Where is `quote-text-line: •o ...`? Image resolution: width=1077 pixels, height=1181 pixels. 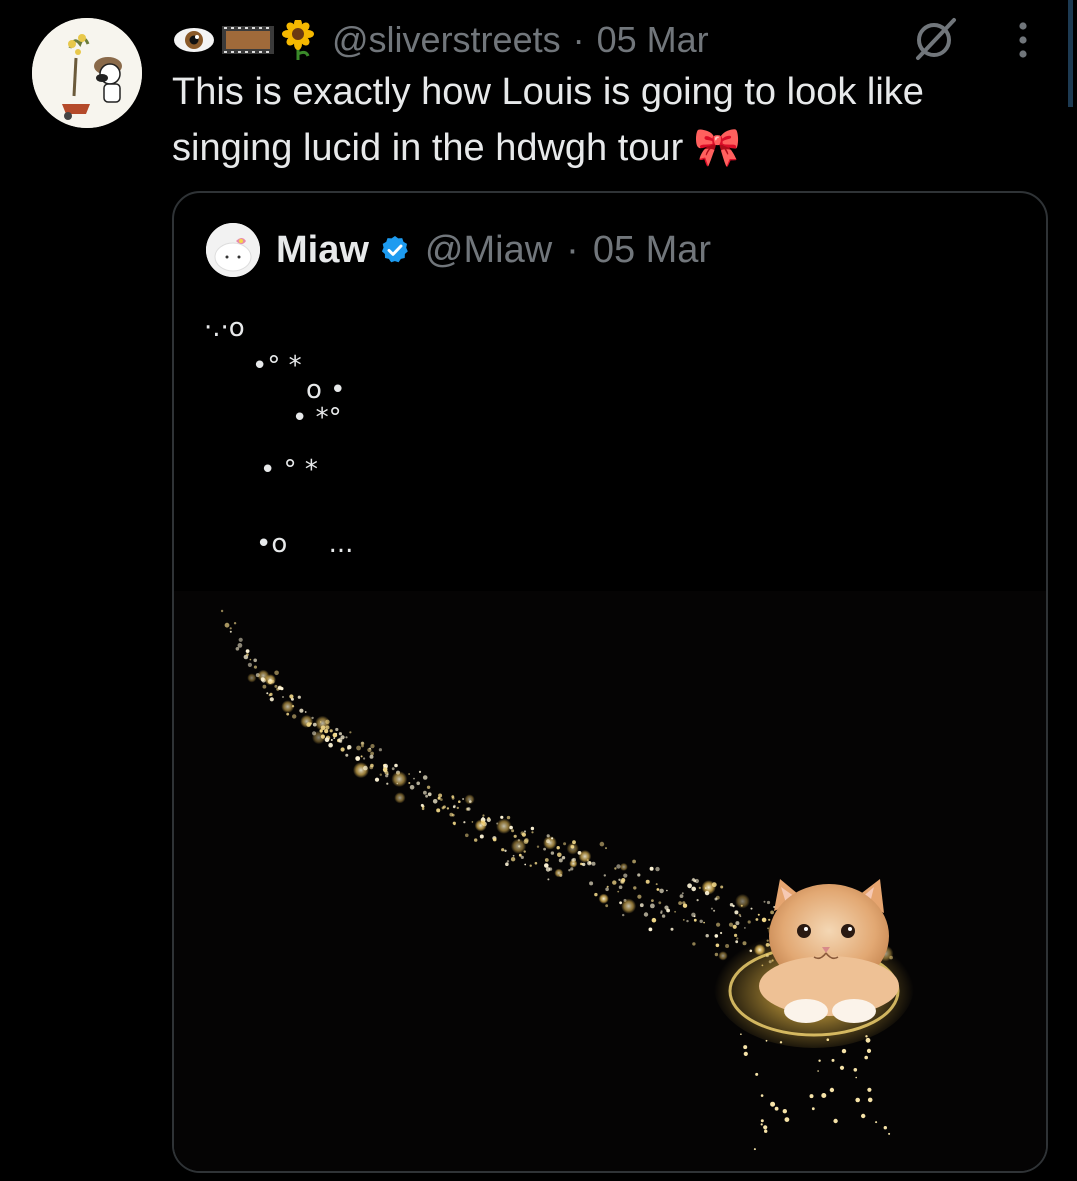
quote-text-line: •o ... is located at coordinates (305, 544).